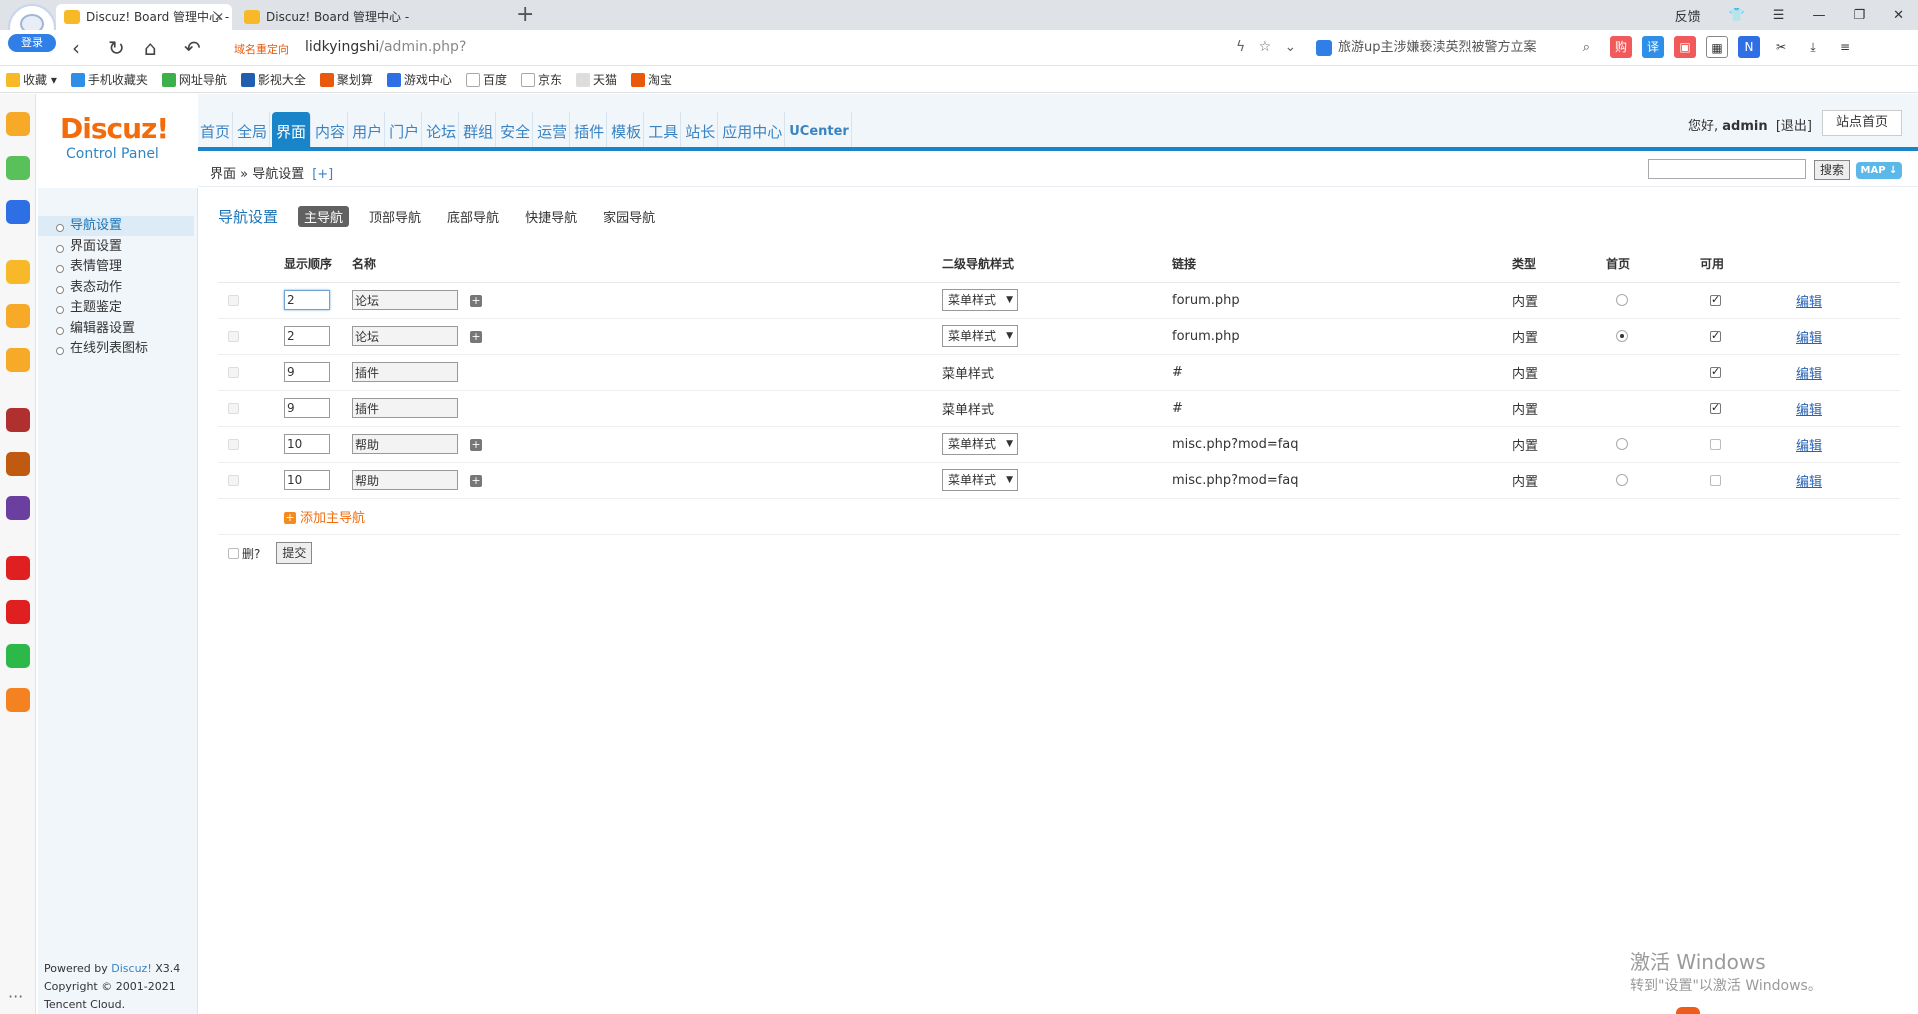  What do you see at coordinates (150, 48) in the screenshot?
I see `home-icon: ⌂` at bounding box center [150, 48].